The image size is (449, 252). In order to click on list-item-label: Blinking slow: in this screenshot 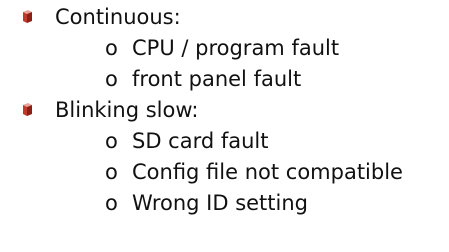, I will do `click(127, 110)`.